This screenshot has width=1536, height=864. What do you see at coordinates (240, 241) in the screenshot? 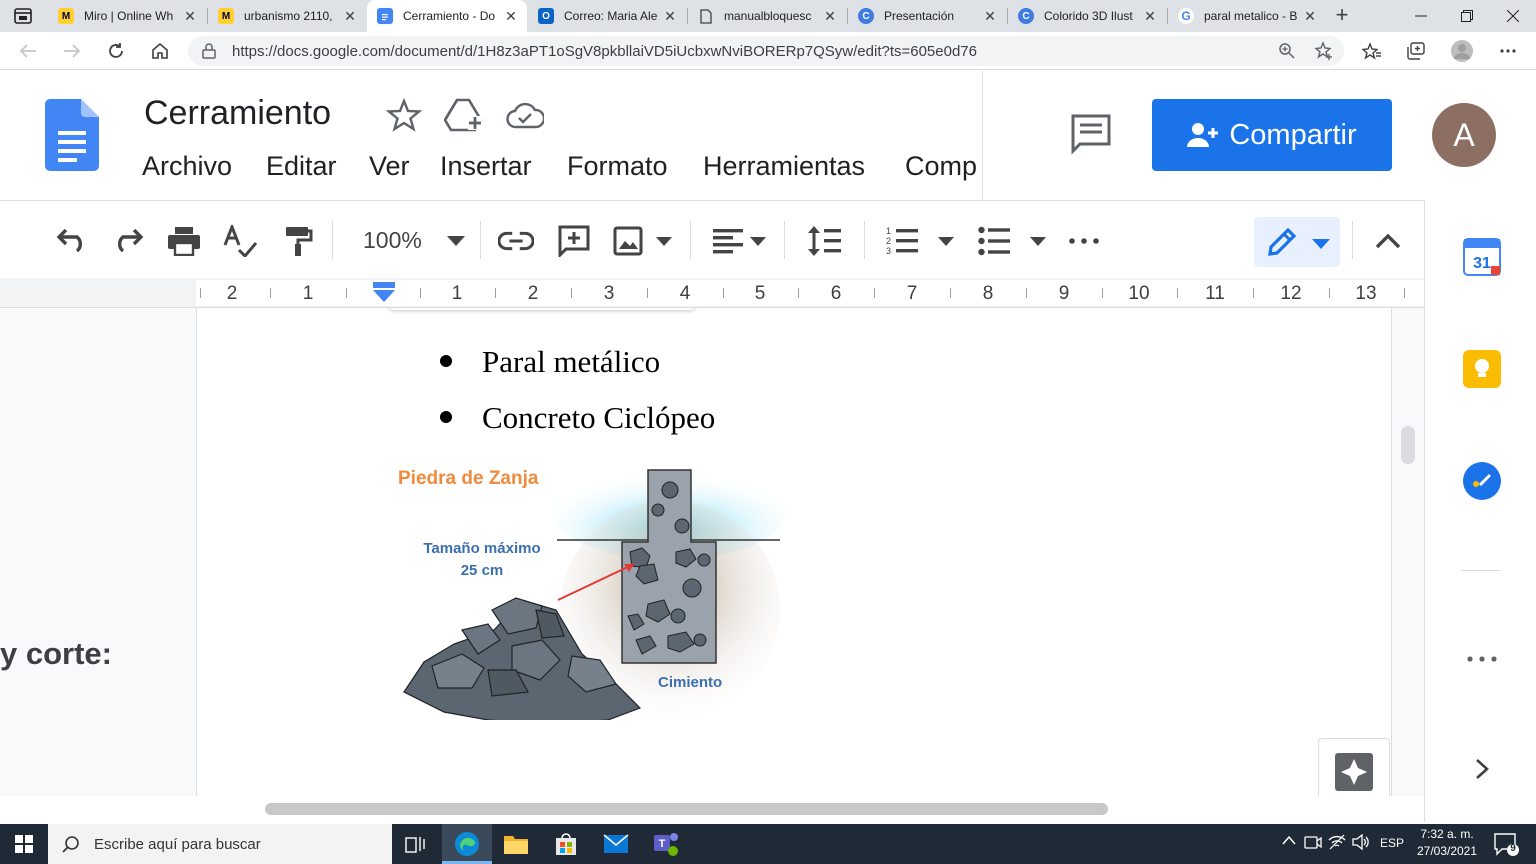
I see `spellcheck-icon` at bounding box center [240, 241].